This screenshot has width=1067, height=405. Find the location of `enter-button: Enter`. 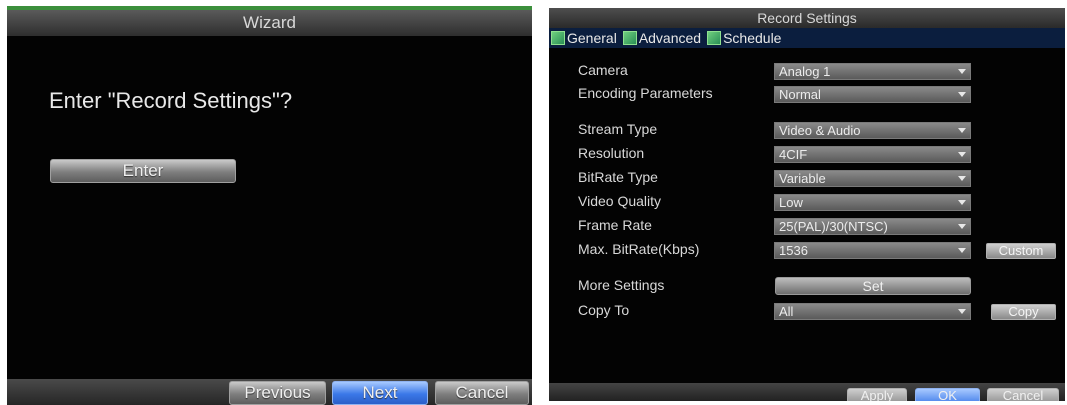

enter-button: Enter is located at coordinates (143, 171).